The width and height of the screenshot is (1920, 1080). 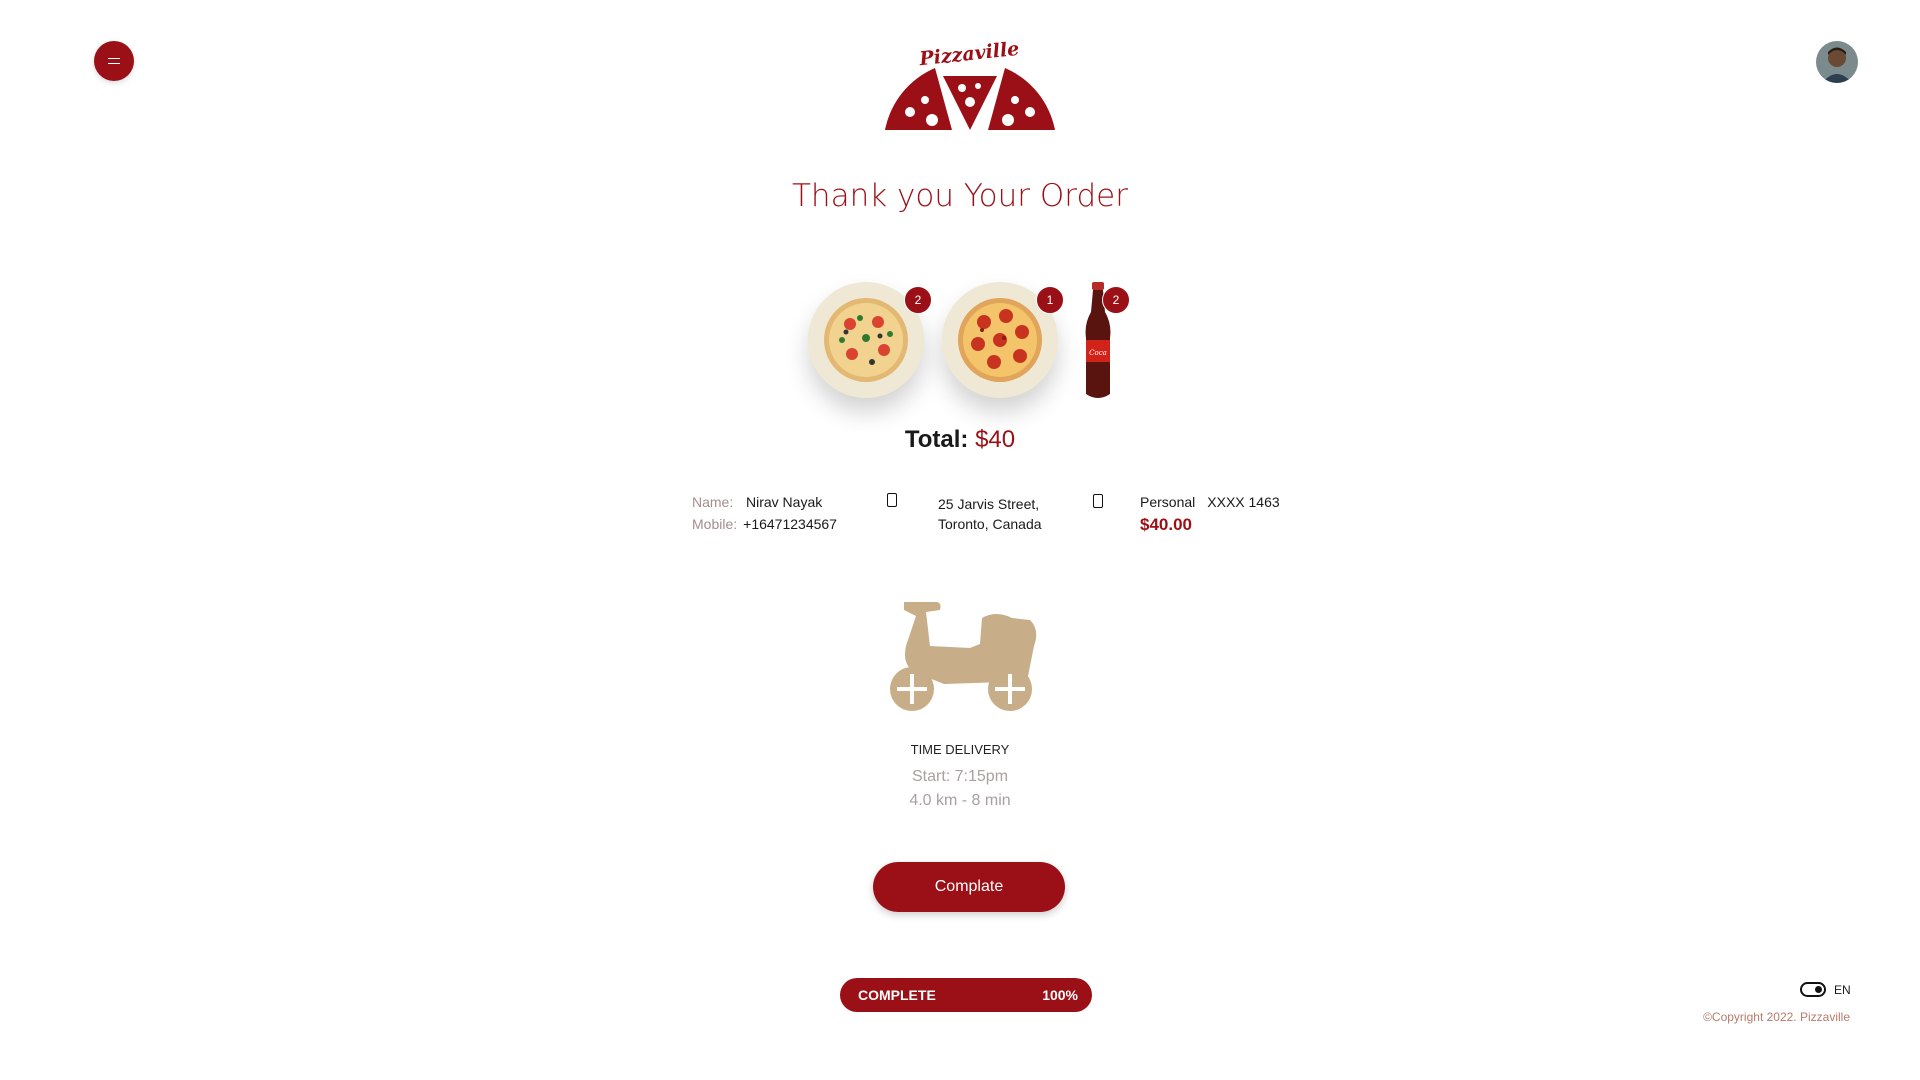 What do you see at coordinates (990, 514) in the screenshot?
I see `delivery-address: 25 Jarvis Street, Toronto, Canada` at bounding box center [990, 514].